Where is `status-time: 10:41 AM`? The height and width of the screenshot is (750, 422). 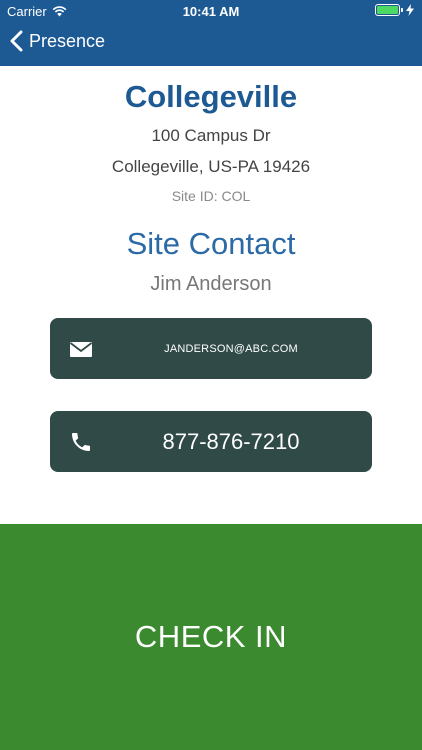 status-time: 10:41 AM is located at coordinates (211, 11).